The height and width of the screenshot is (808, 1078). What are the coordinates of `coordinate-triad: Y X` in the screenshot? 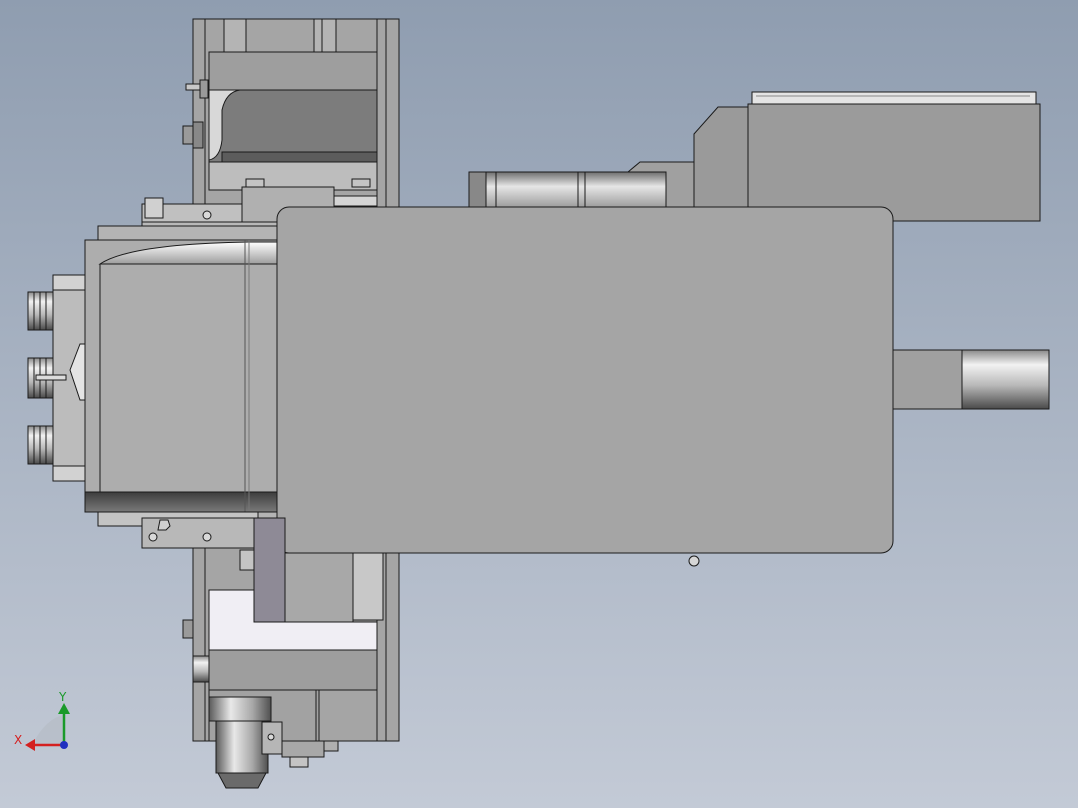 It's located at (42, 720).